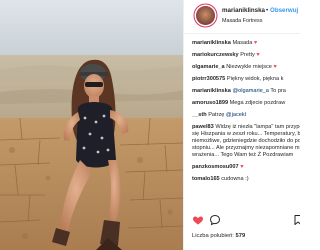 Image resolution: width=320 pixels, height=250 pixels. What do you see at coordinates (205, 15) in the screenshot?
I see `avatar` at bounding box center [205, 15].